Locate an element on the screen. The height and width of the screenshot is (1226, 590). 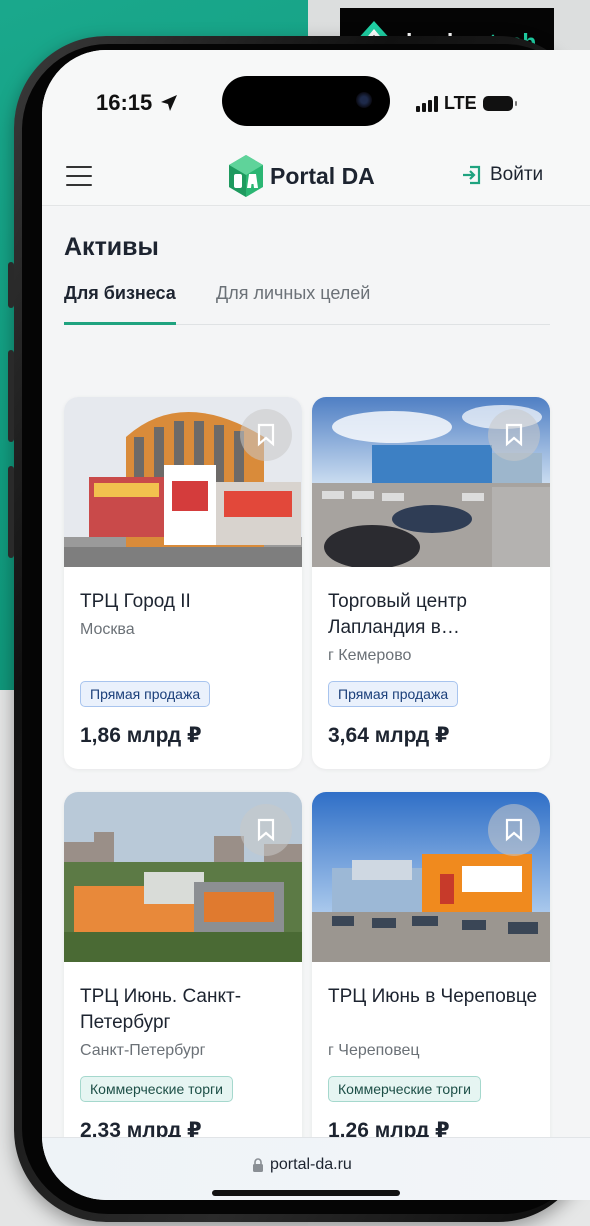
url-text: portal-da.ru is located at coordinates (311, 1164).